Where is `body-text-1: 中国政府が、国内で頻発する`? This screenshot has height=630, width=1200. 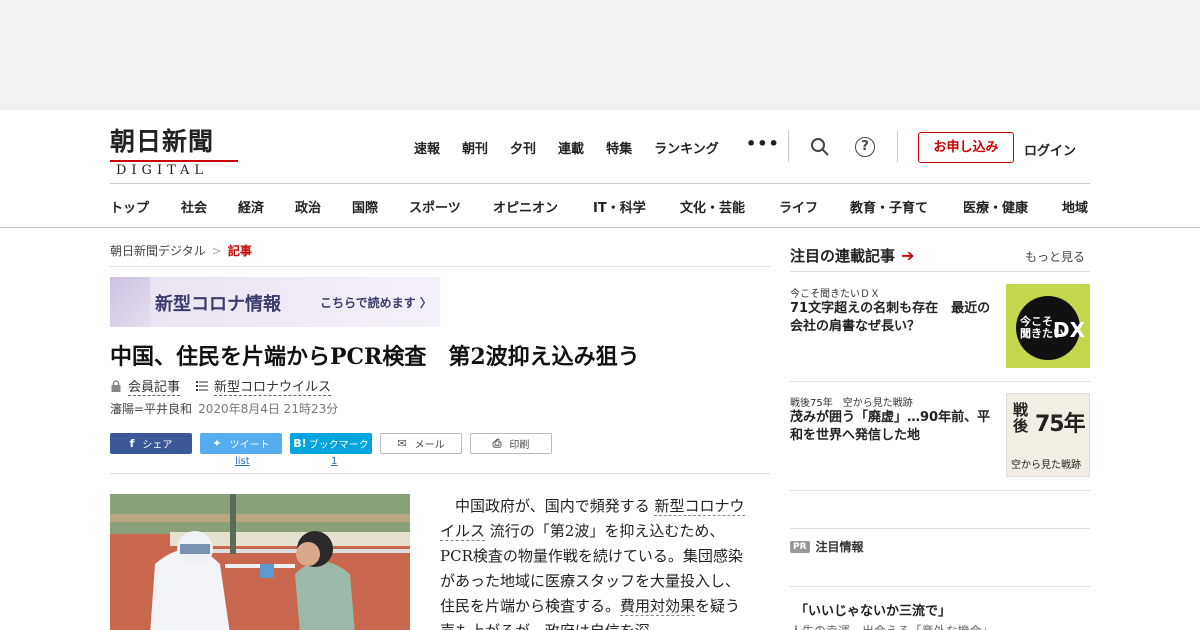 body-text-1: 中国政府が、国内で頻発する is located at coordinates (547, 506).